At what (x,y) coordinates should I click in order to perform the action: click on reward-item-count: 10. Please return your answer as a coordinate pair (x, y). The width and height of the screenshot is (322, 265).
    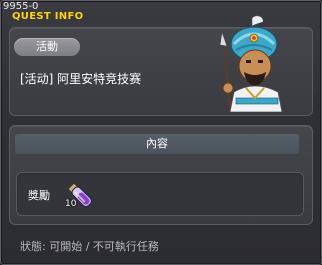
    Looking at the image, I should click on (71, 204).